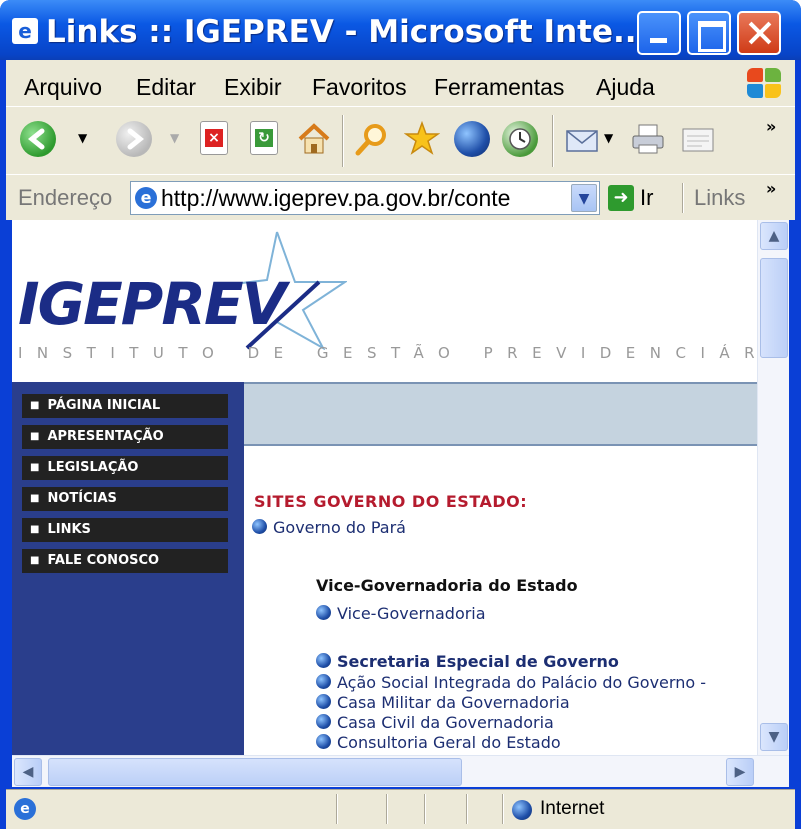 This screenshot has height=829, width=801. What do you see at coordinates (82, 138) in the screenshot?
I see `back-dropdown-icon: ▼` at bounding box center [82, 138].